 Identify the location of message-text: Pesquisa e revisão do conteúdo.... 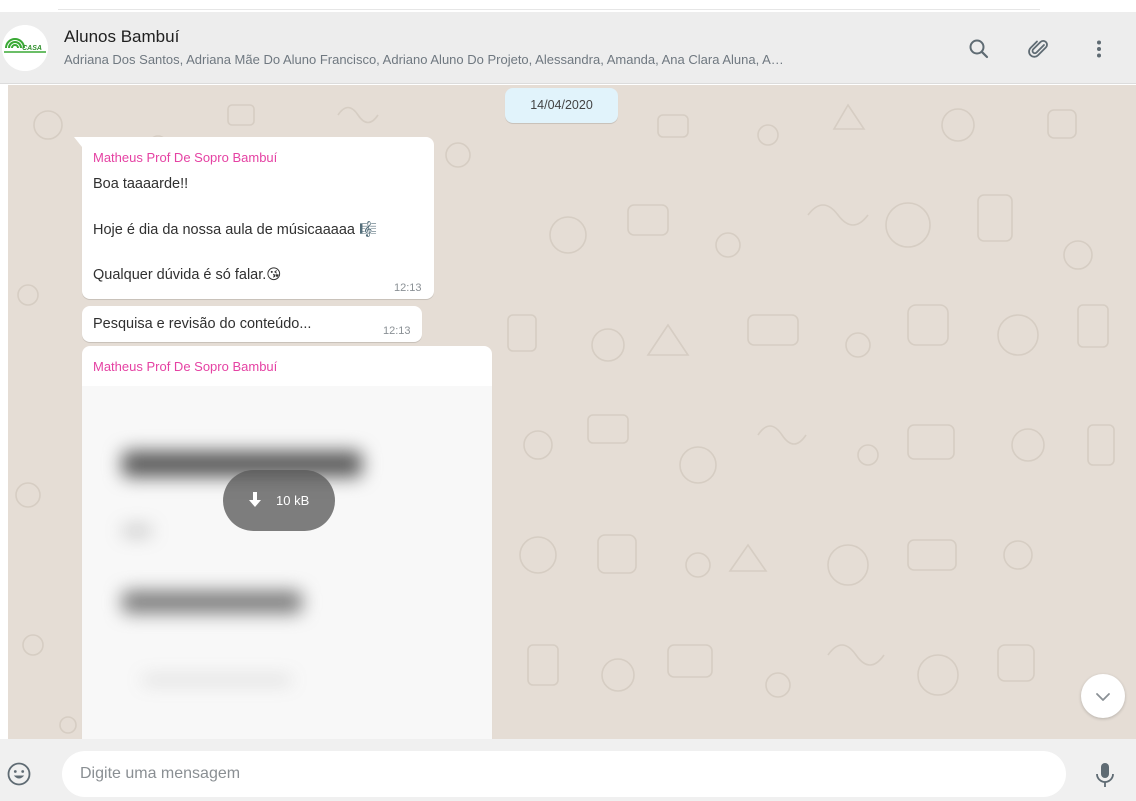
(202, 324).